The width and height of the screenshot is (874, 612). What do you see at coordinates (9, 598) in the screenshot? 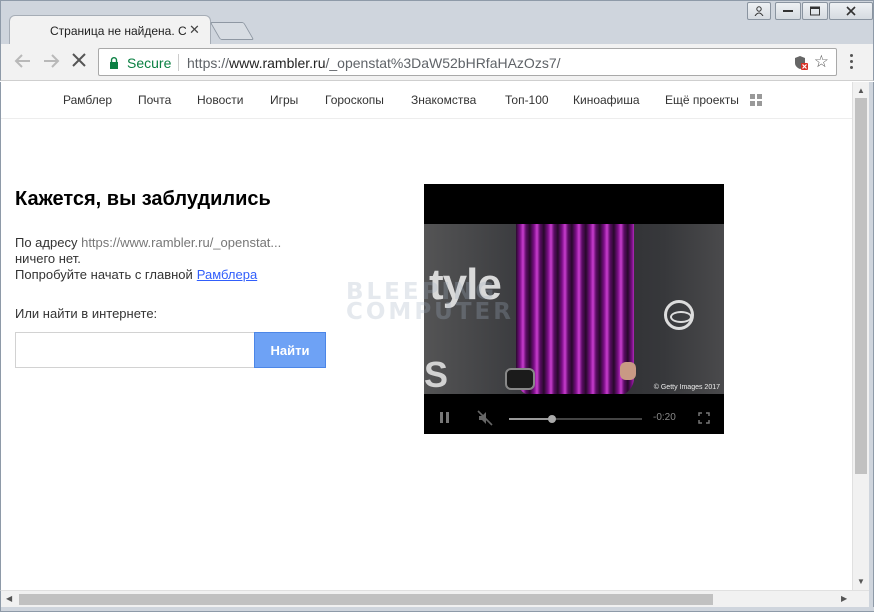
I see `scroll-left-arrow-icon: ◀` at bounding box center [9, 598].